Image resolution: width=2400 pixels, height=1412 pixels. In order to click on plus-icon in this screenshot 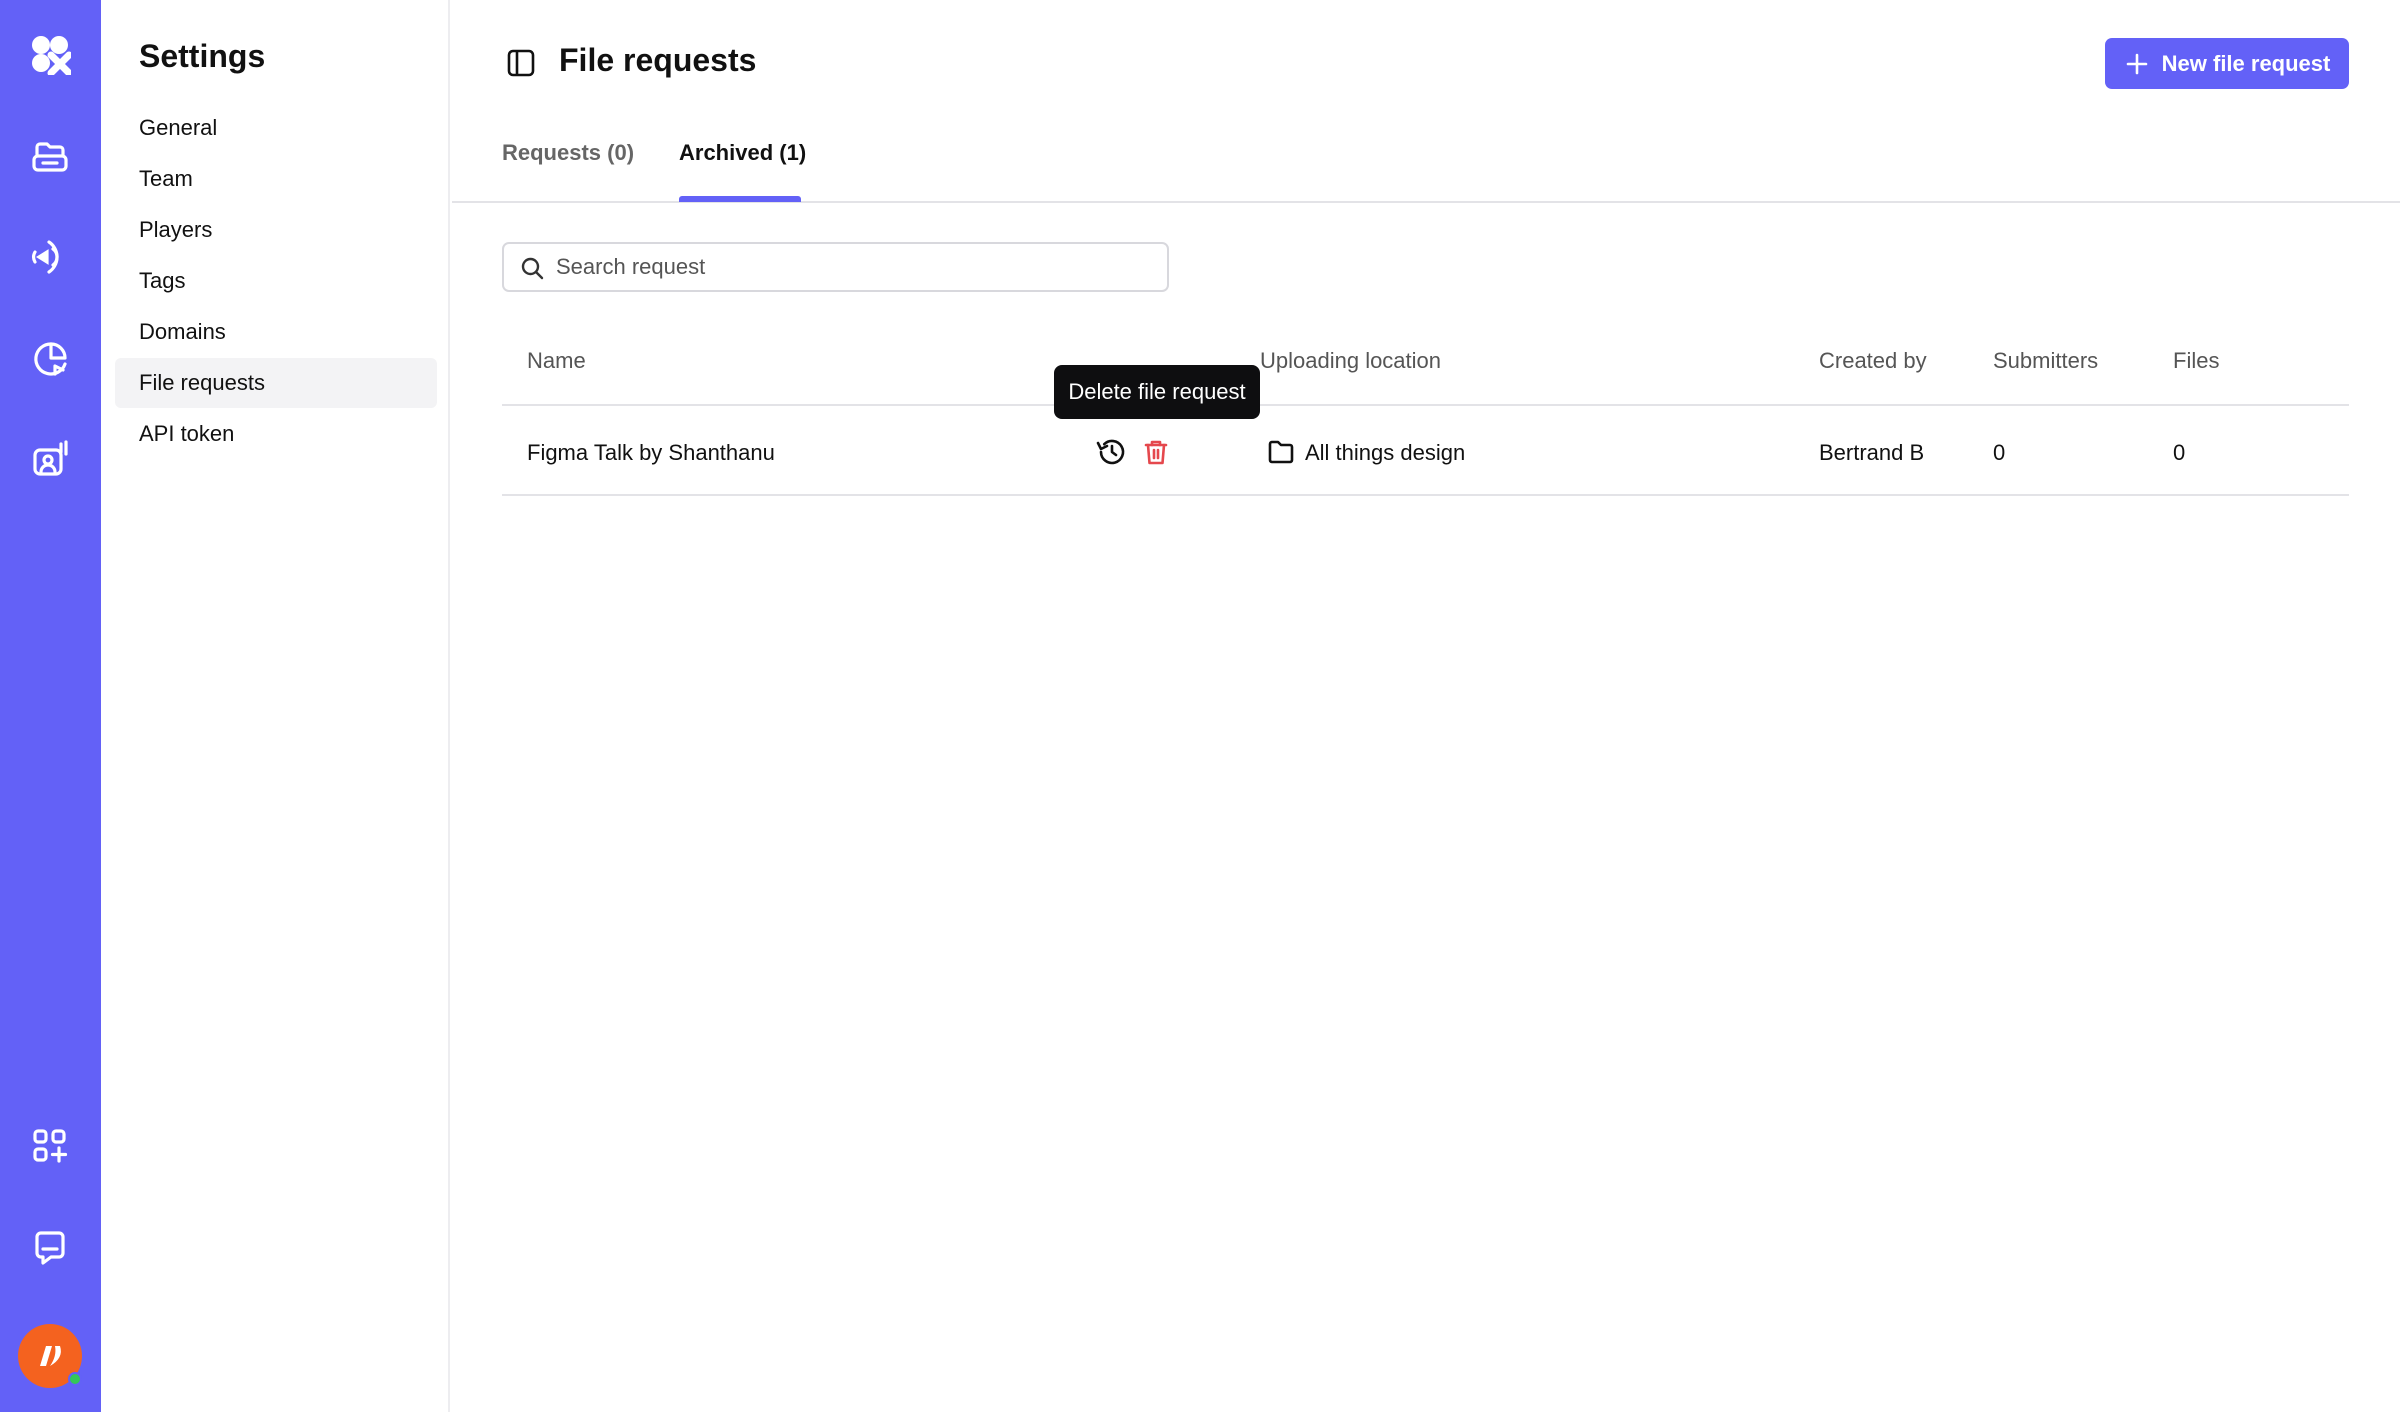, I will do `click(2136, 63)`.